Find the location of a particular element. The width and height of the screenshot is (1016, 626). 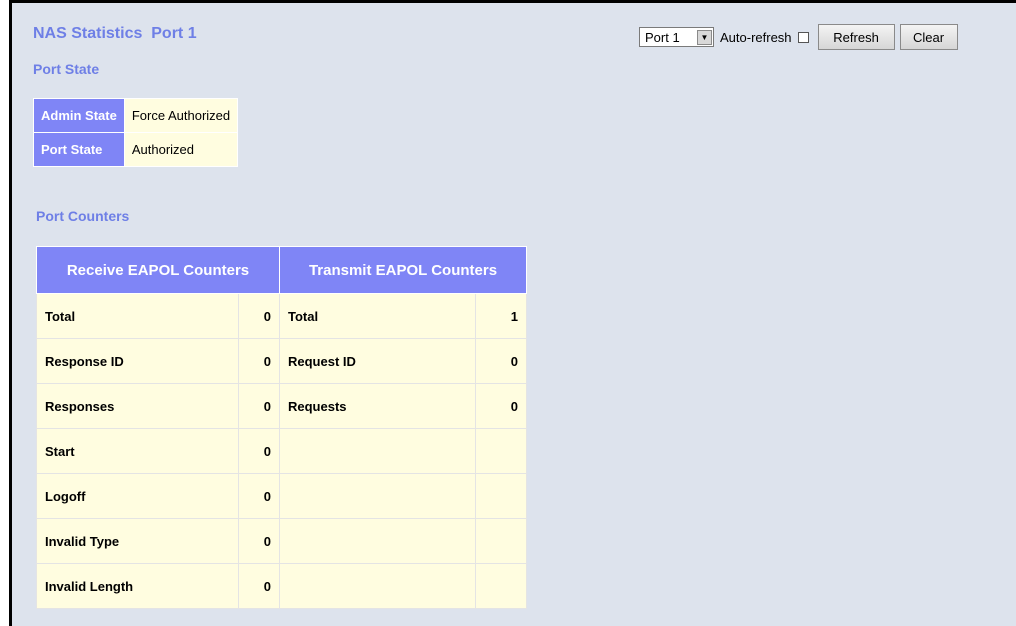

rx-label: Invalid Length is located at coordinates (137, 586).